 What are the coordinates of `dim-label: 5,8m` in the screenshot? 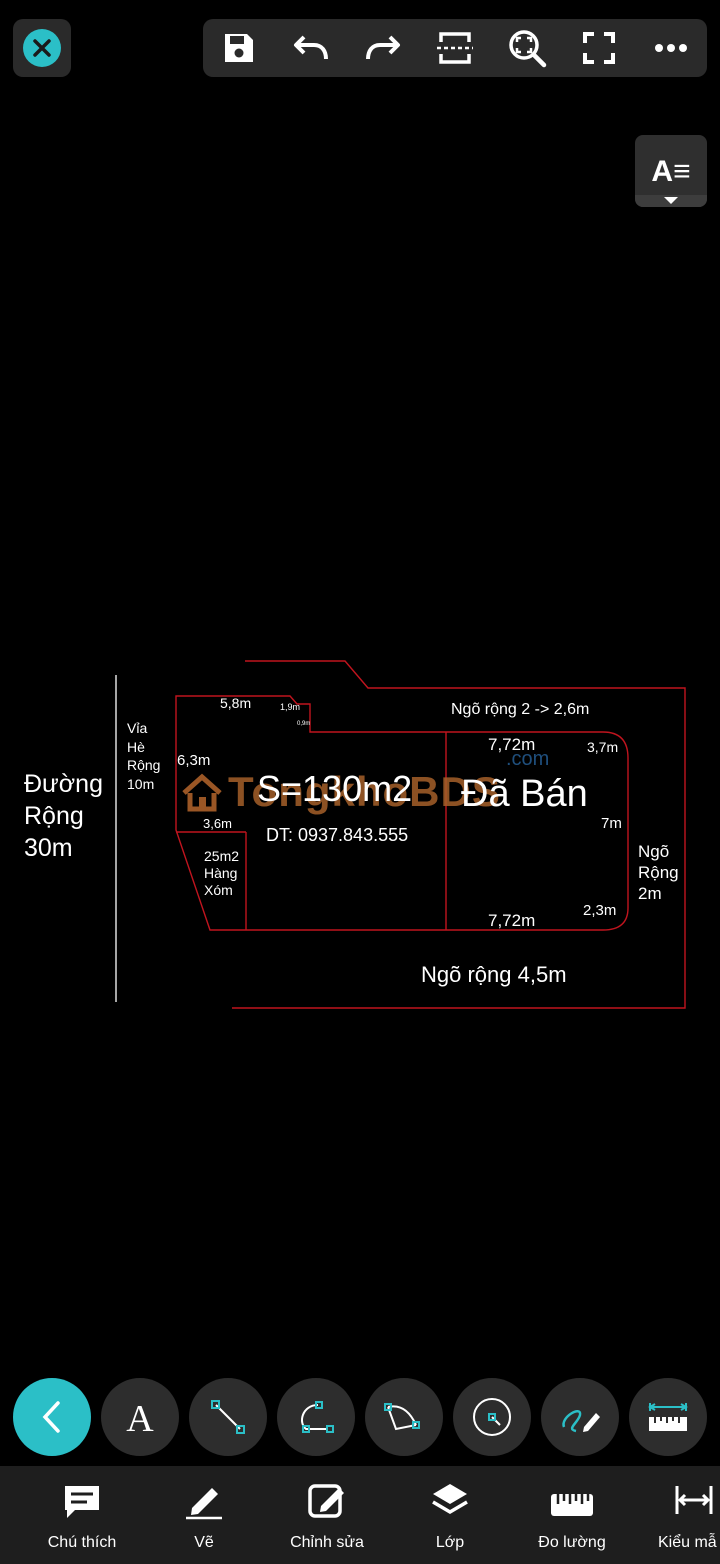 It's located at (236, 703).